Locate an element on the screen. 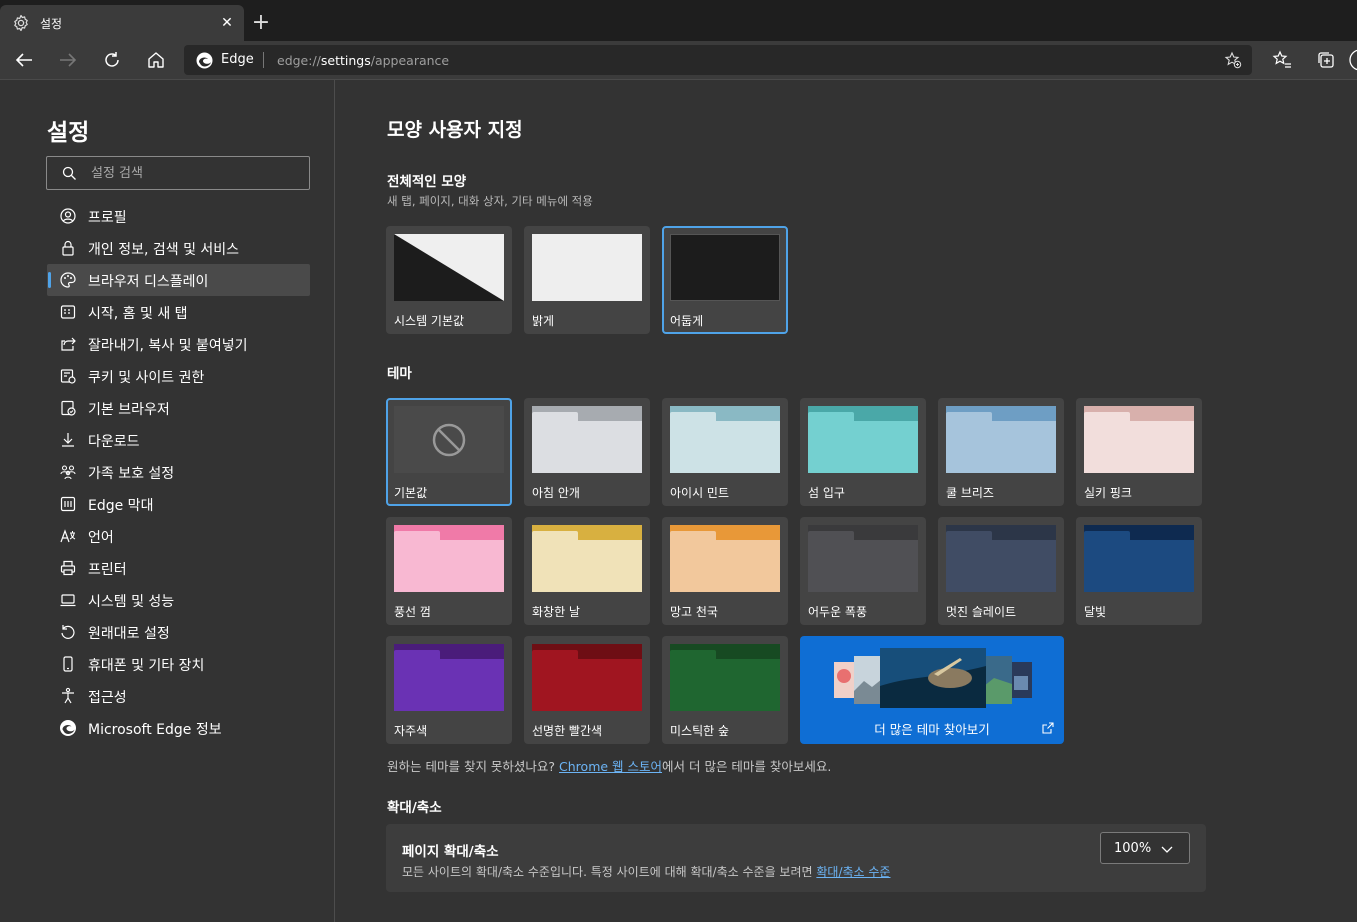  theme-option: 풍선 껌 is located at coordinates (449, 571).